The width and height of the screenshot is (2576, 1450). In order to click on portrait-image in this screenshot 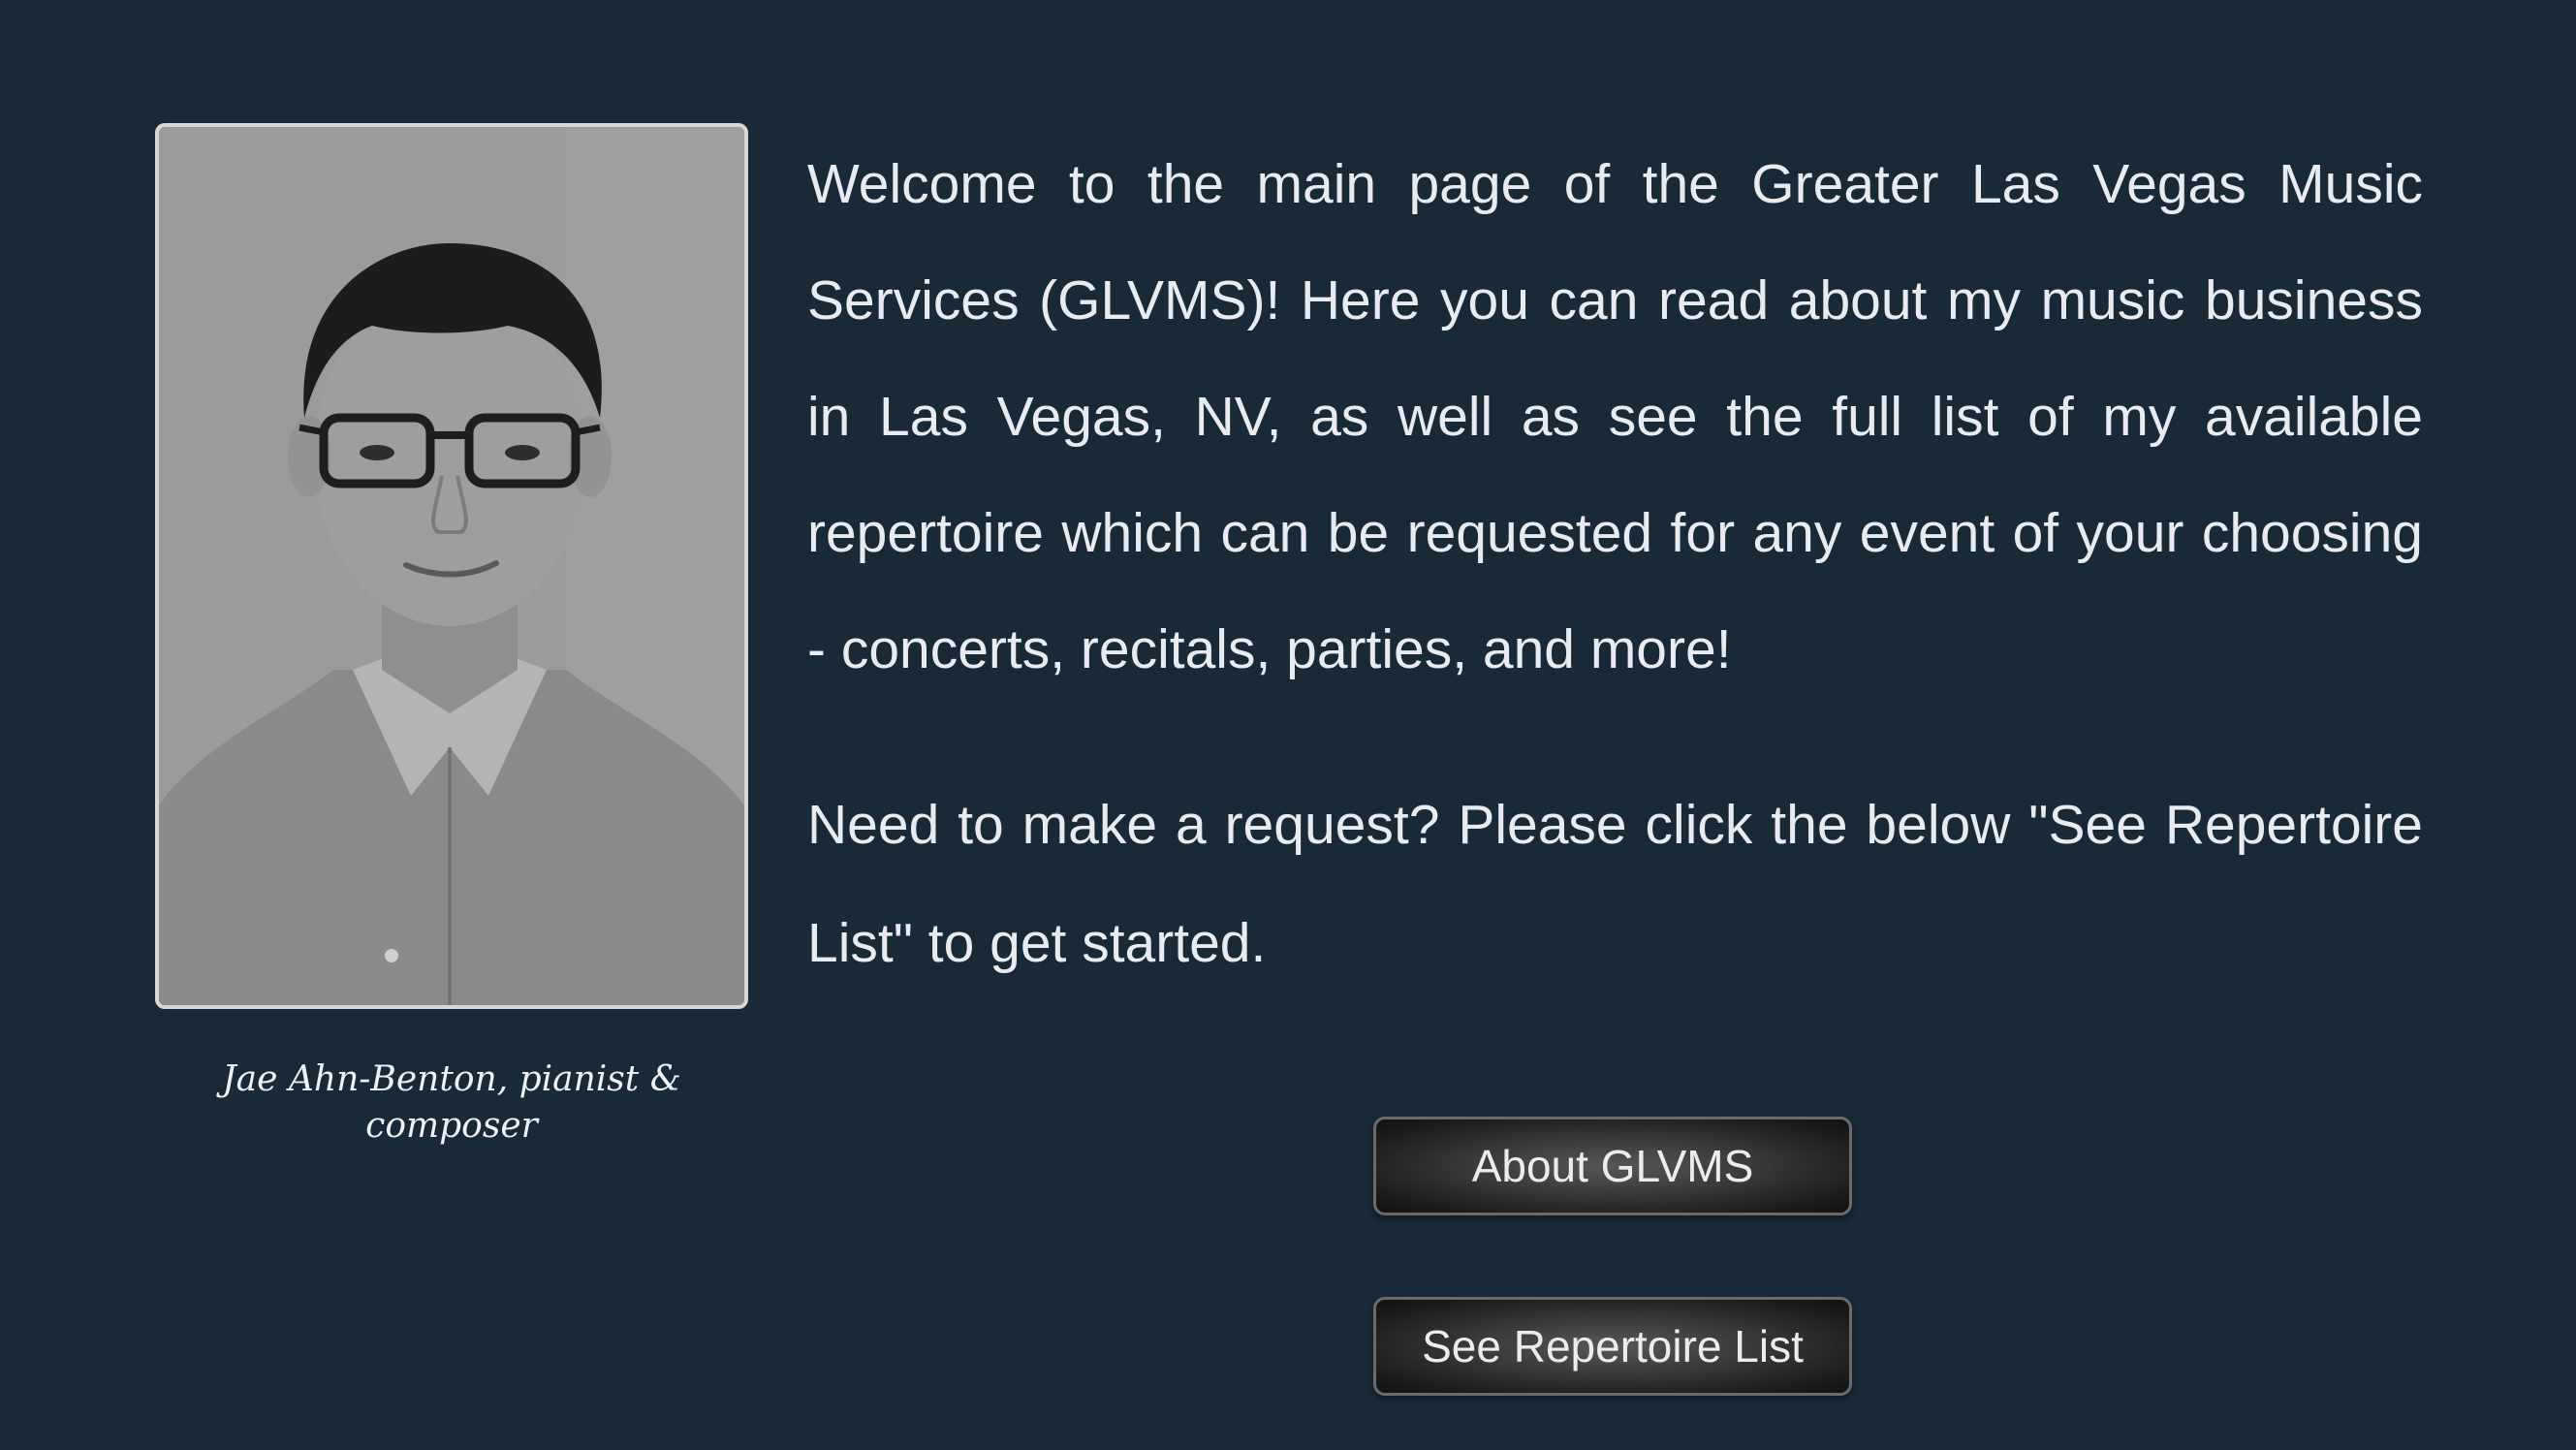, I will do `click(451, 566)`.